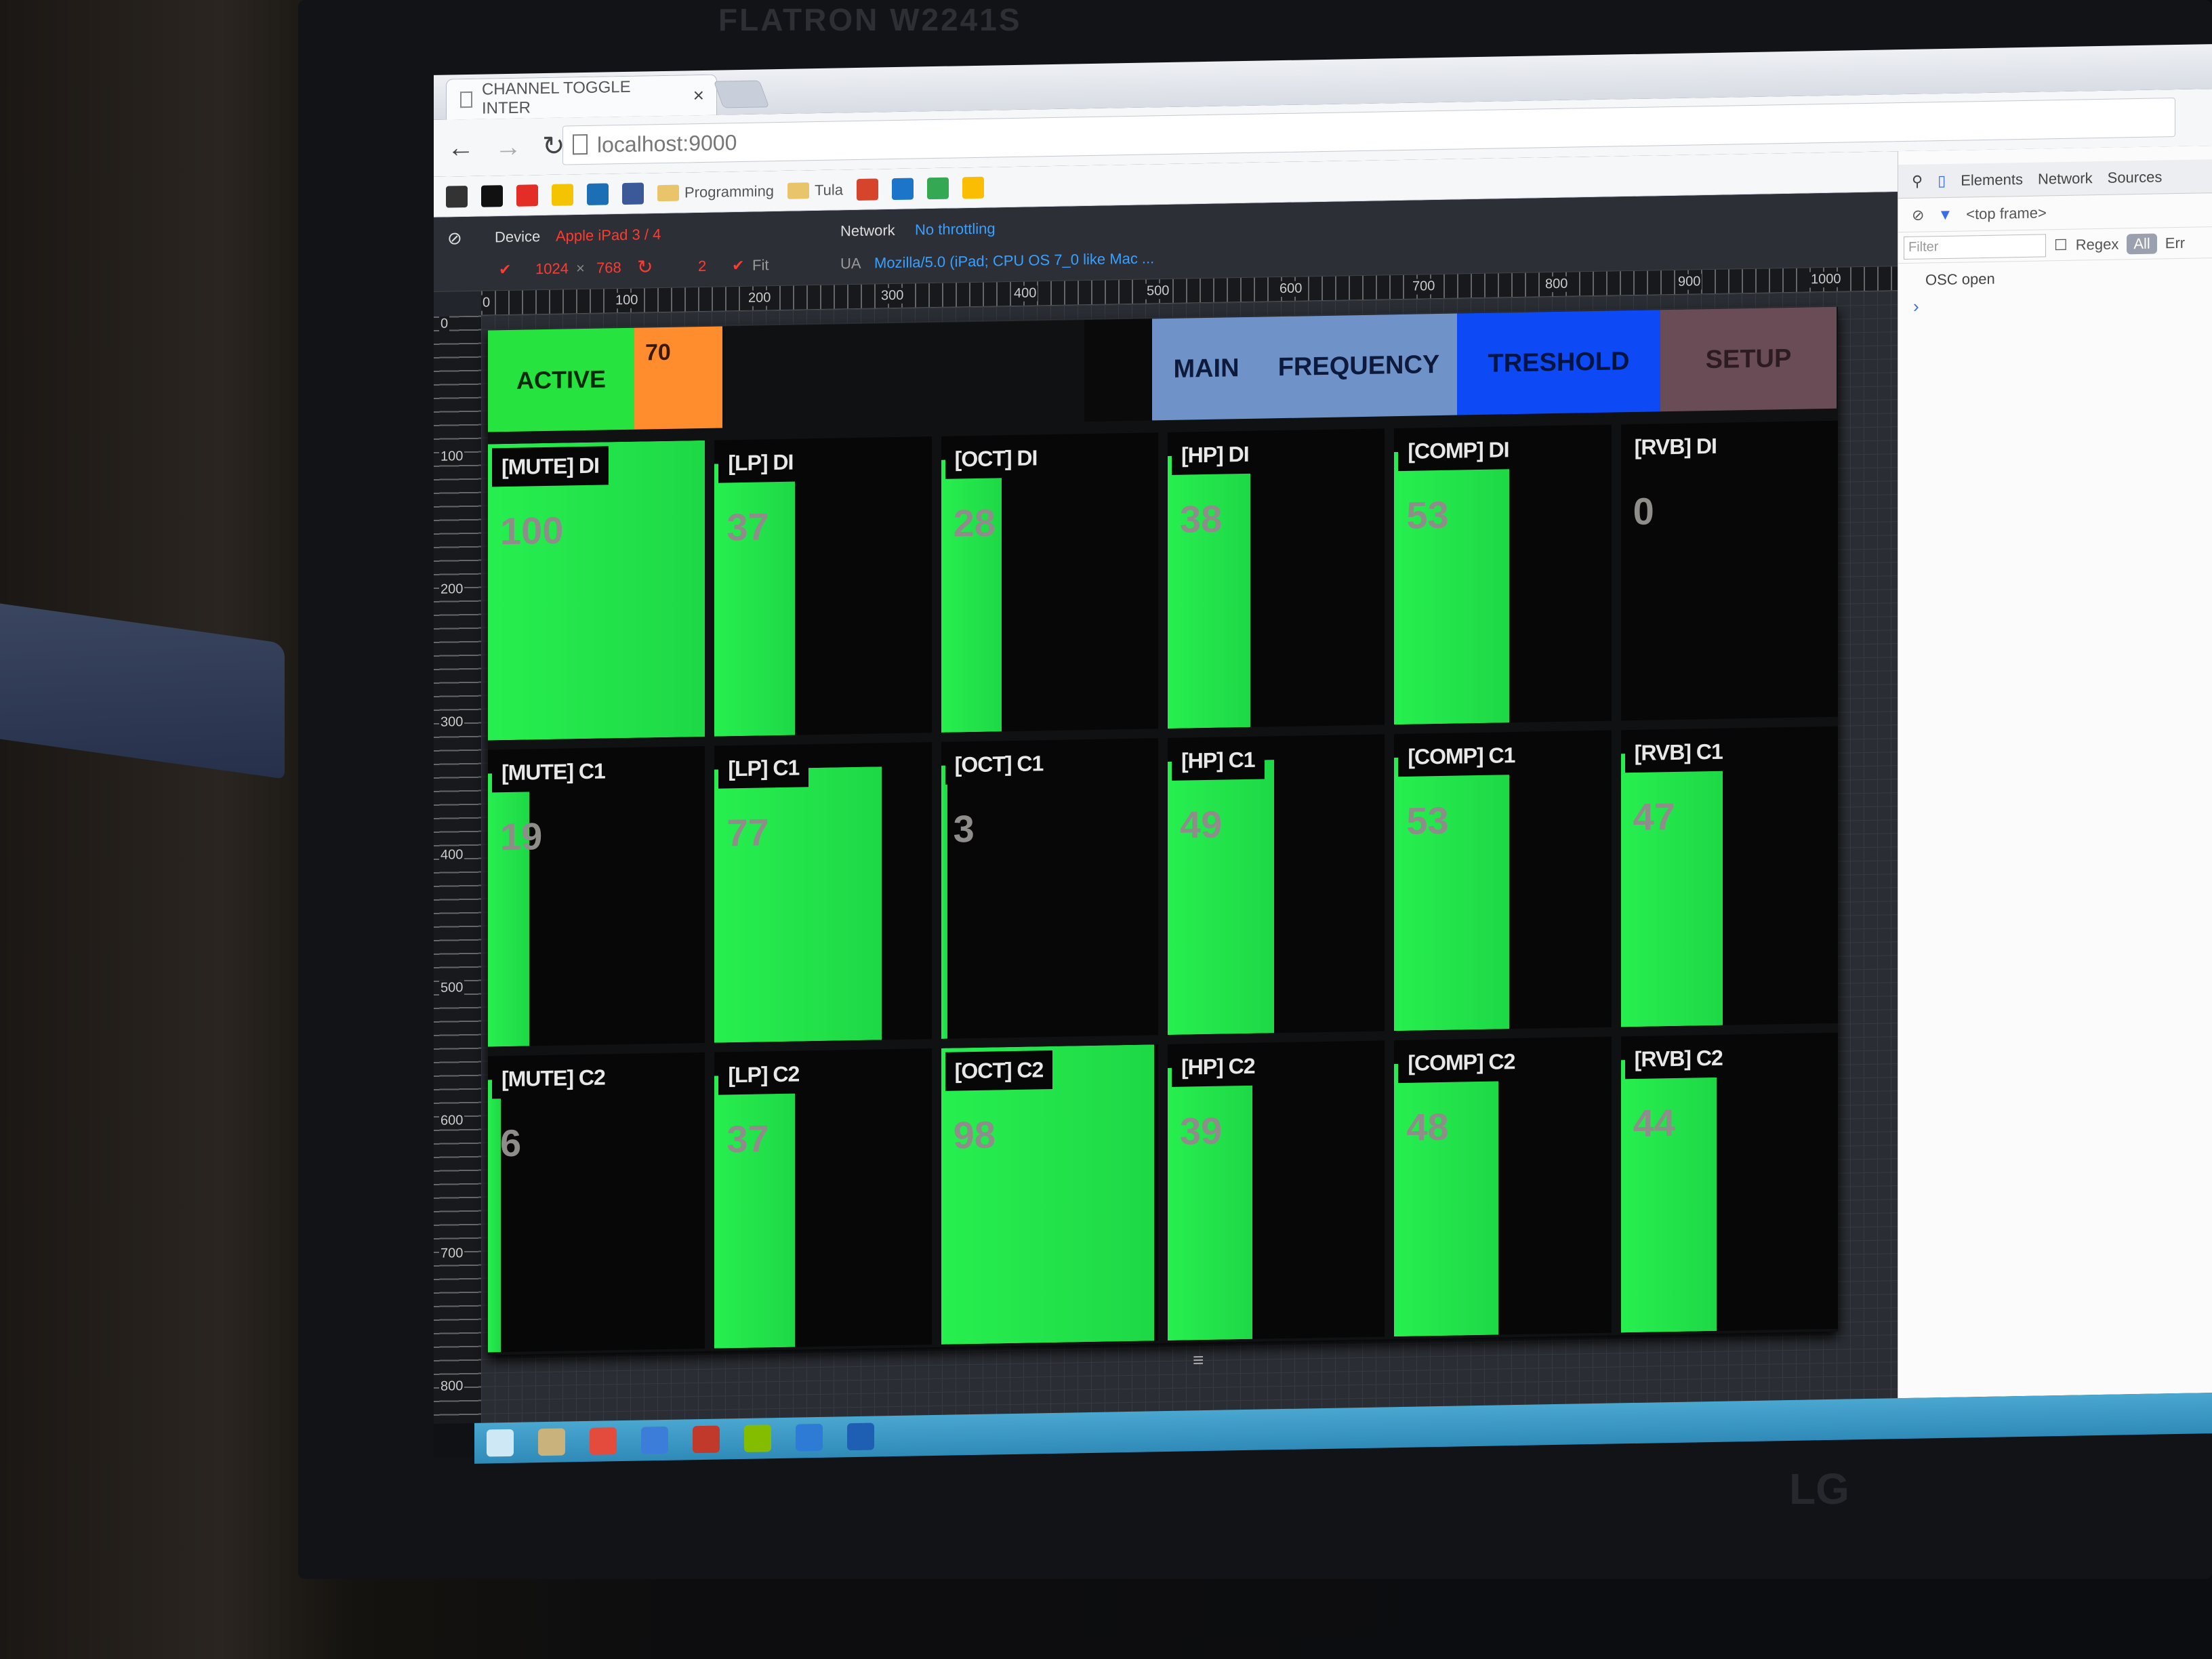  What do you see at coordinates (505, 270) in the screenshot?
I see `check-icon: ✔` at bounding box center [505, 270].